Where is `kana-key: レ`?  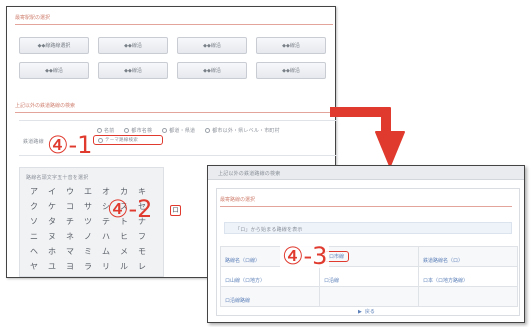
kana-key: レ is located at coordinates (142, 266).